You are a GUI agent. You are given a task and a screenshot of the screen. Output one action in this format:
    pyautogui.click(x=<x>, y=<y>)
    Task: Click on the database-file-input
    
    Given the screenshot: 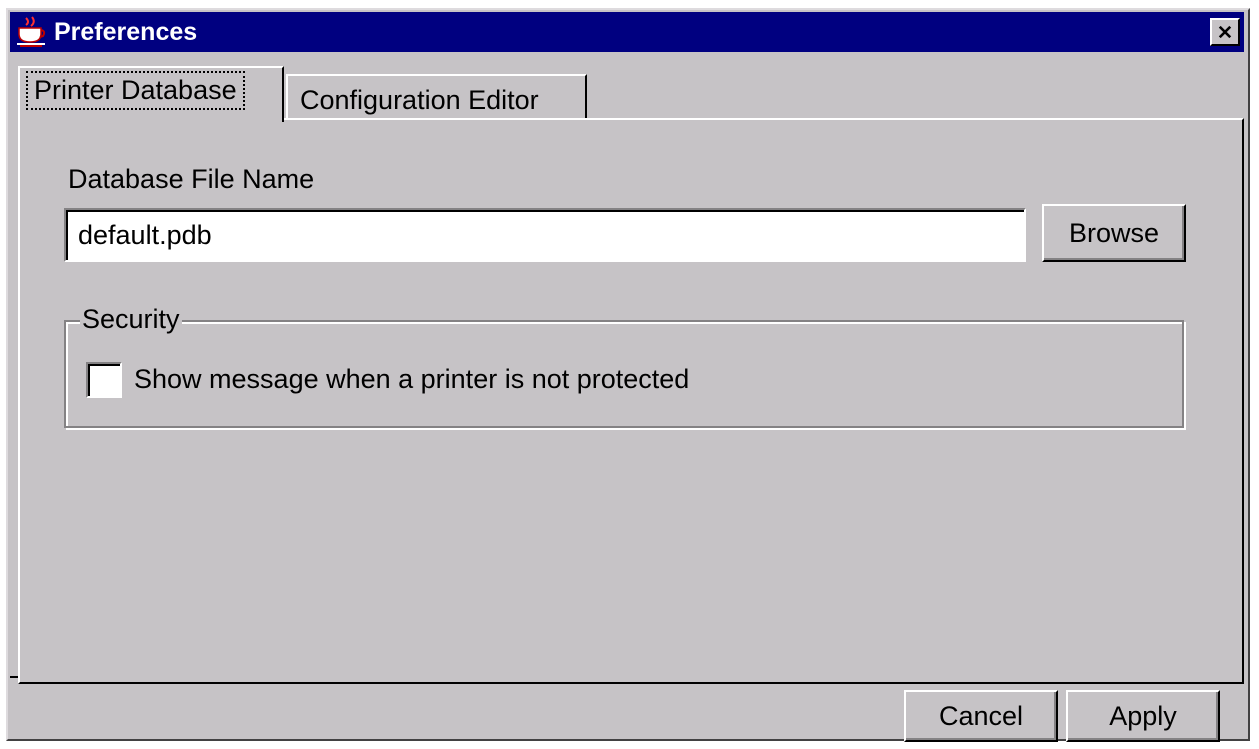 What is the action you would take?
    pyautogui.click(x=545, y=235)
    